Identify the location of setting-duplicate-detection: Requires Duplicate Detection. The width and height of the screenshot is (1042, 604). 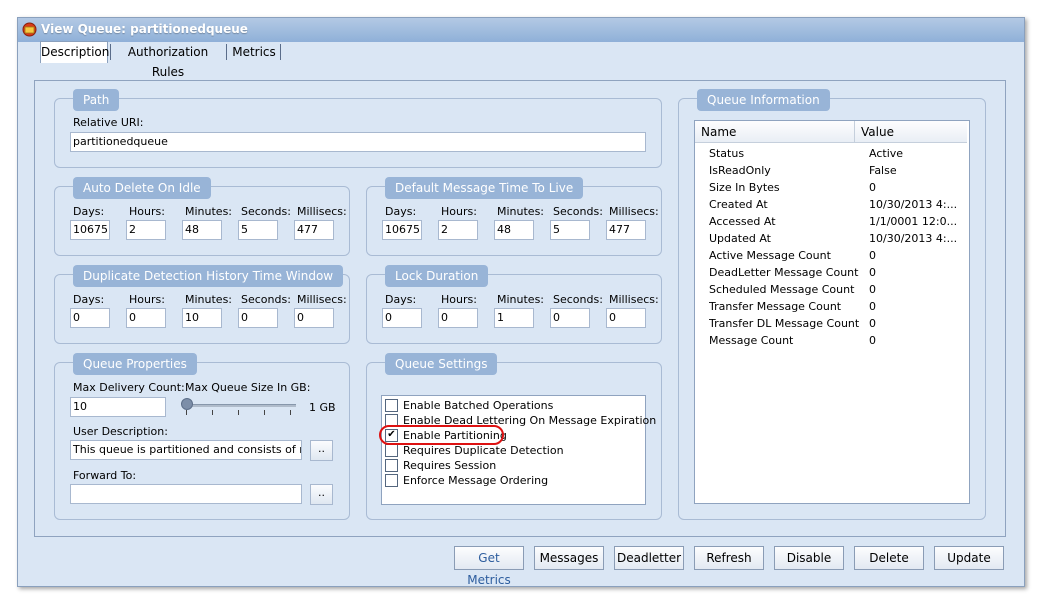
(474, 451).